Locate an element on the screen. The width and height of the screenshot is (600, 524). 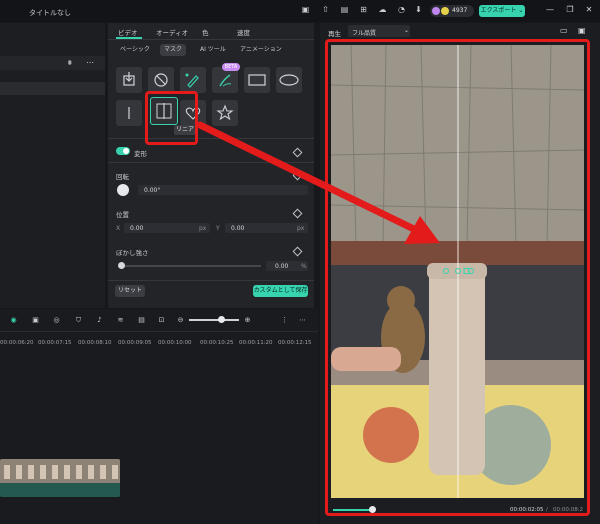
clip-thumbnails is located at coordinates (60, 478).